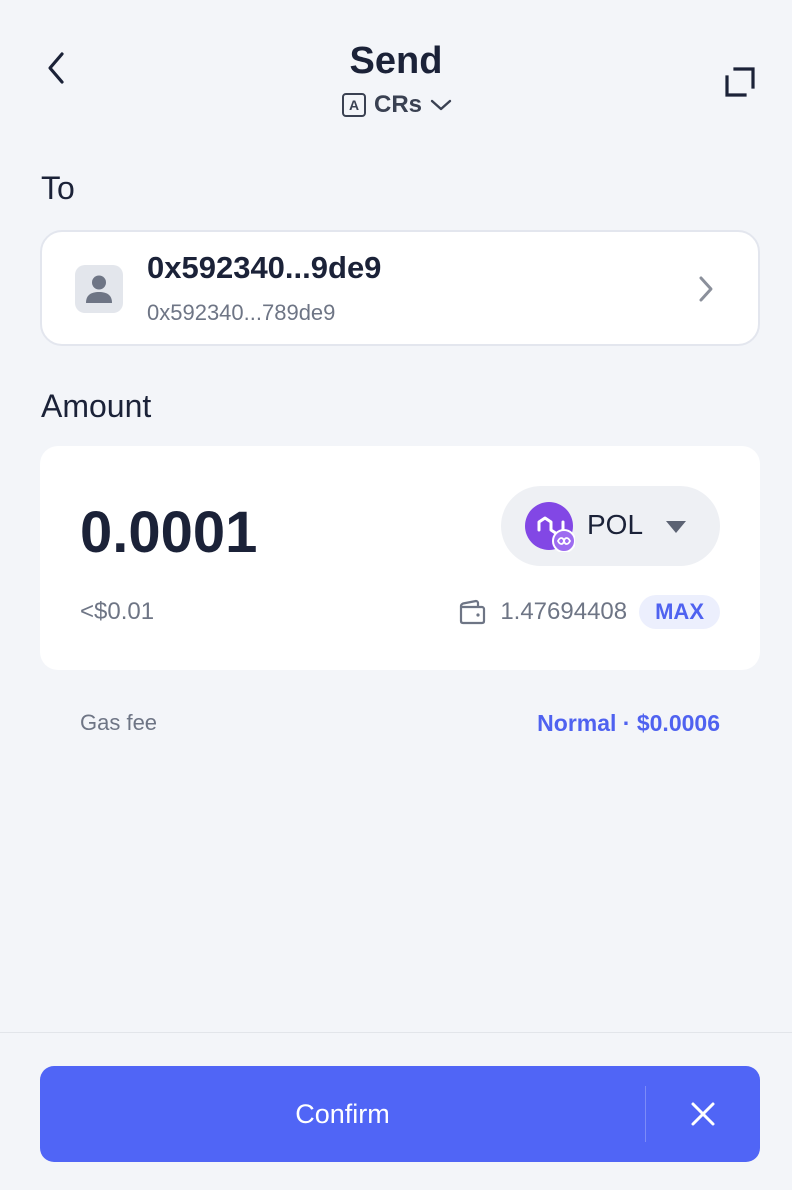 The width and height of the screenshot is (792, 1190). I want to click on account-name: CRs, so click(398, 104).